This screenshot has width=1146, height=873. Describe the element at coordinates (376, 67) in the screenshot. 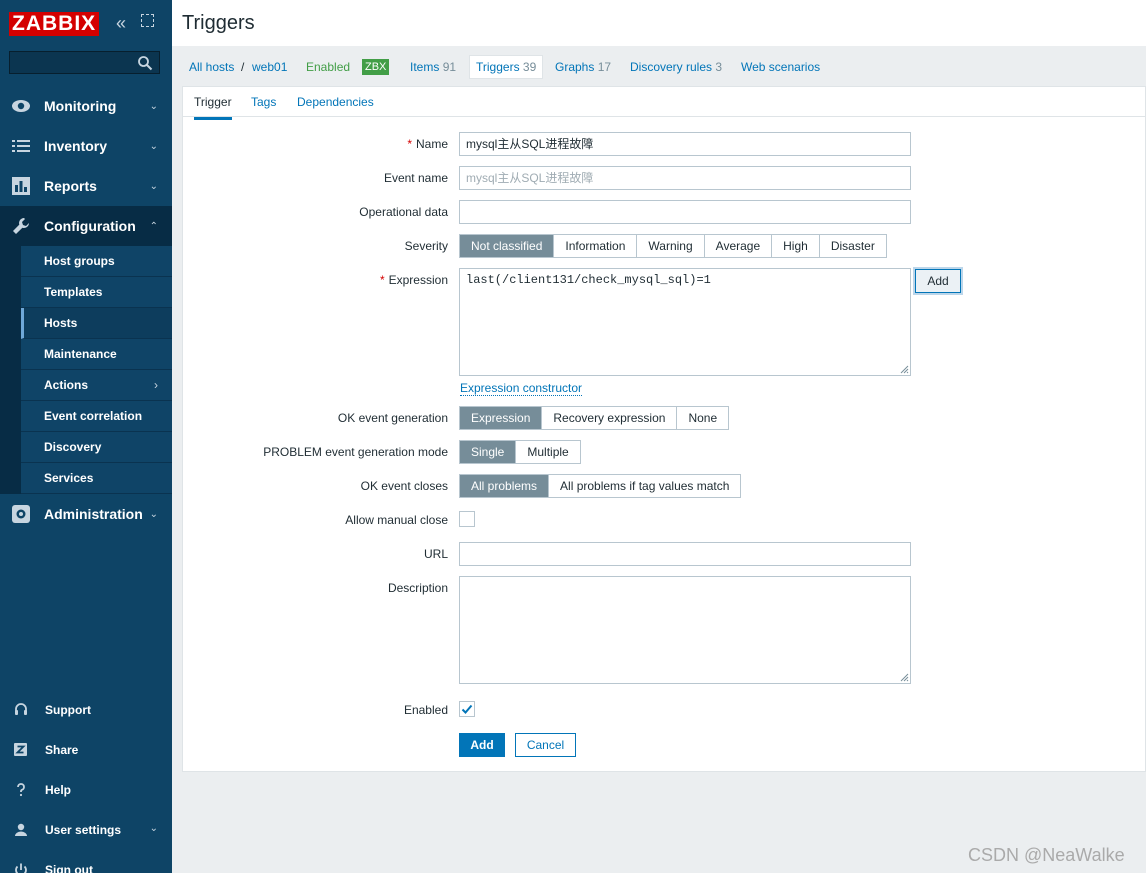

I see `zbx-availability-badge: ZBX` at that location.